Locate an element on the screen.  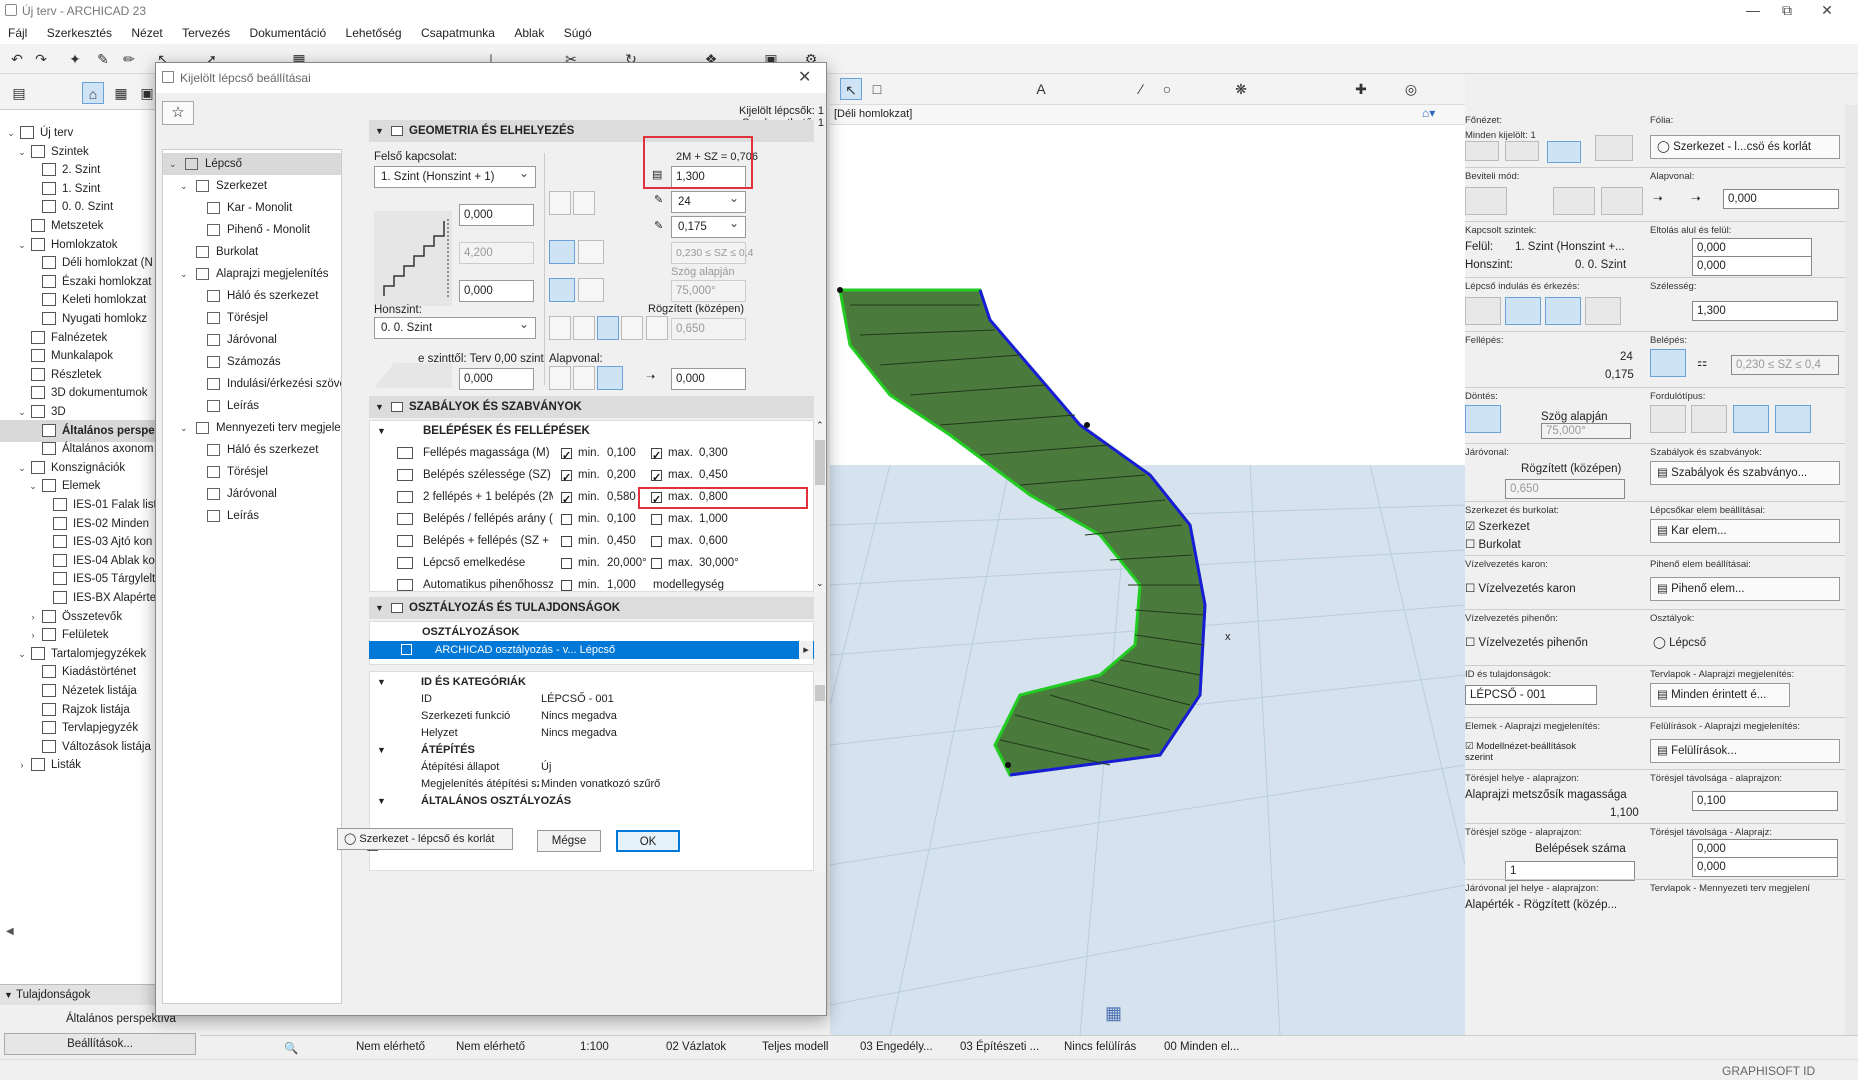
riser-count-select: 24 is located at coordinates (708, 200).